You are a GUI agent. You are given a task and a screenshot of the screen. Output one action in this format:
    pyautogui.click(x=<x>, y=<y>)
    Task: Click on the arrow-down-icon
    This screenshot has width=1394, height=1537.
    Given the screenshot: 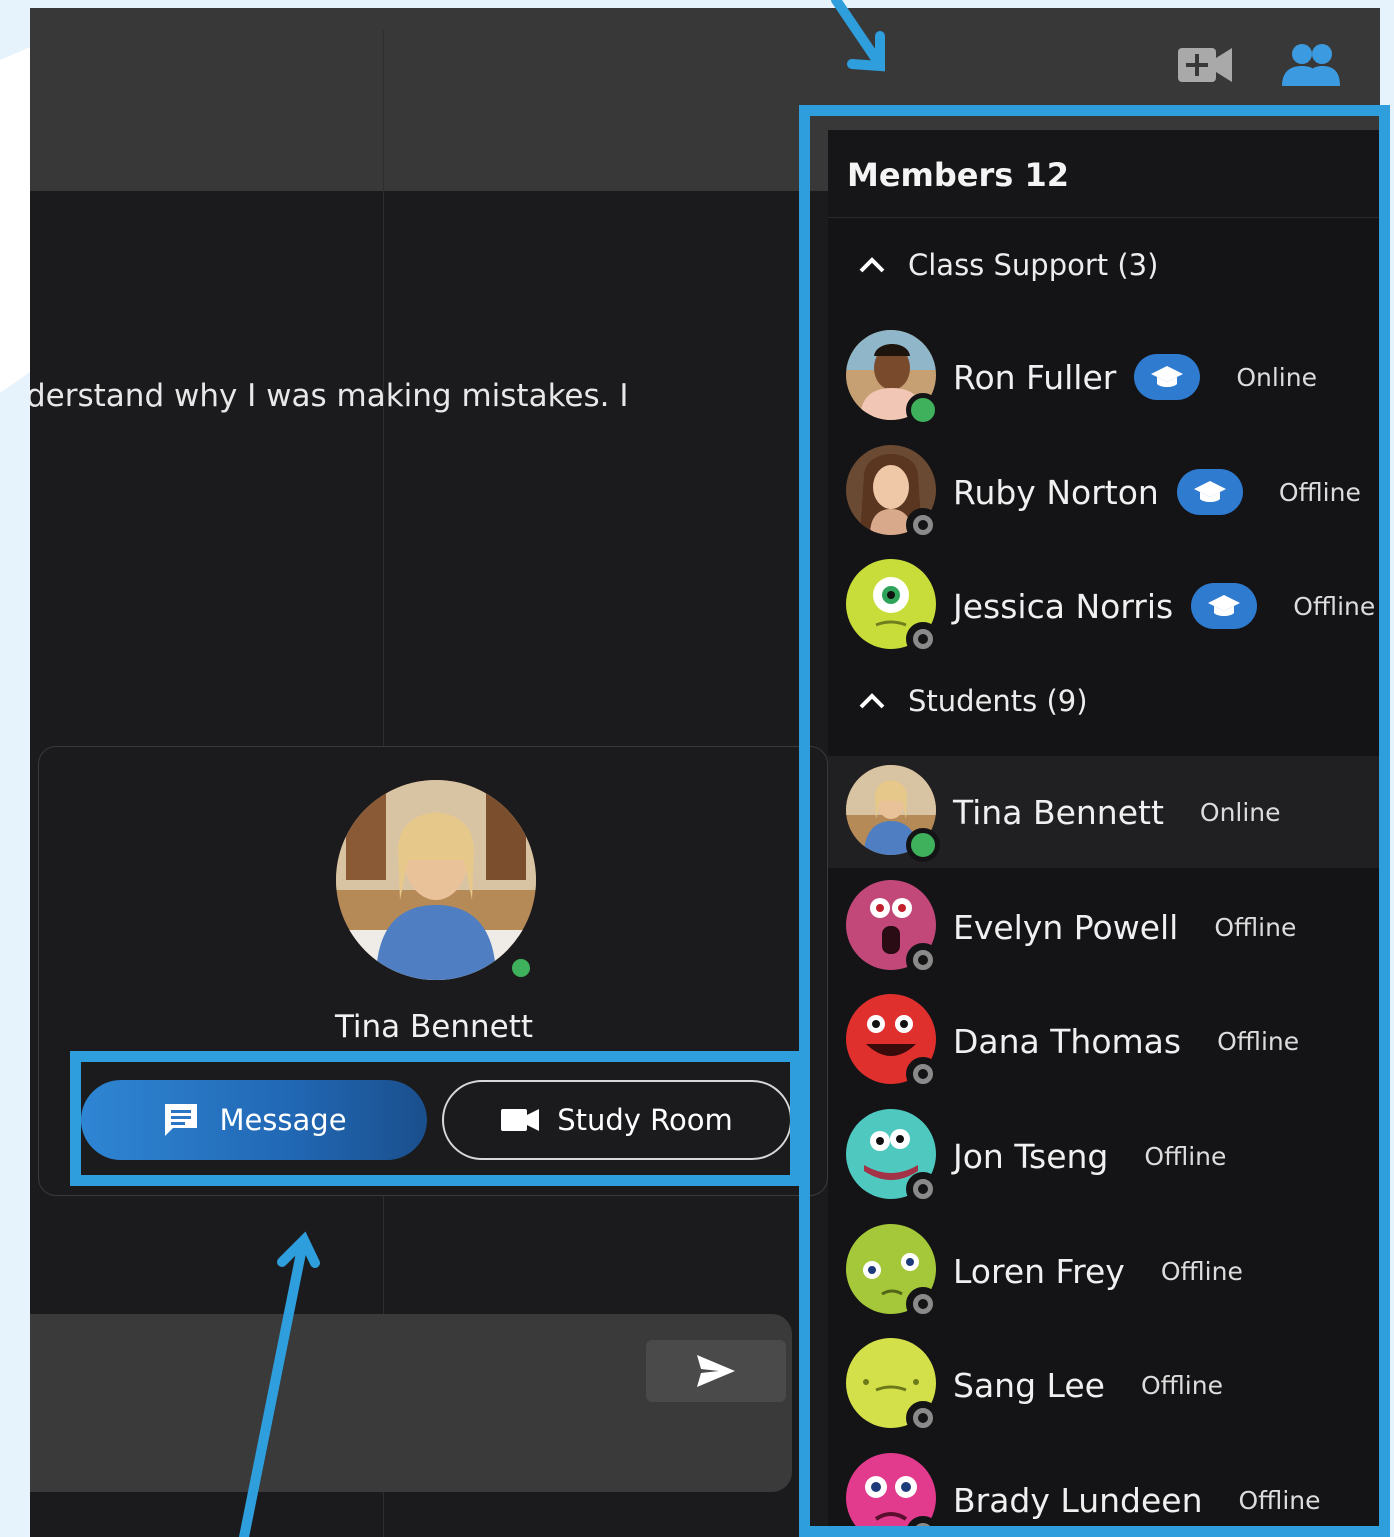 What is the action you would take?
    pyautogui.click(x=858, y=36)
    